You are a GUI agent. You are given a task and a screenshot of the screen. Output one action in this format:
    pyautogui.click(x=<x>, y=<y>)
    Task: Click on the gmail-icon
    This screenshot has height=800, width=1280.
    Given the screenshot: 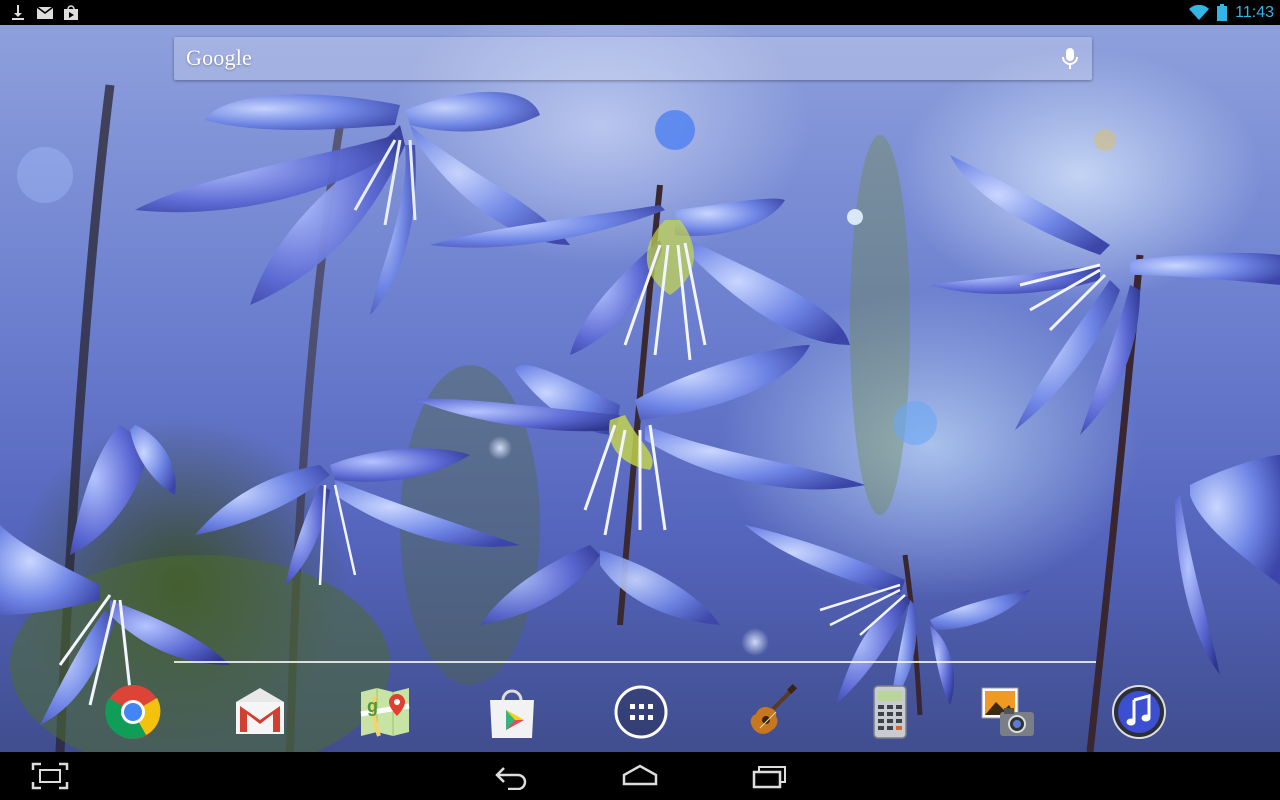 What is the action you would take?
    pyautogui.click(x=260, y=711)
    